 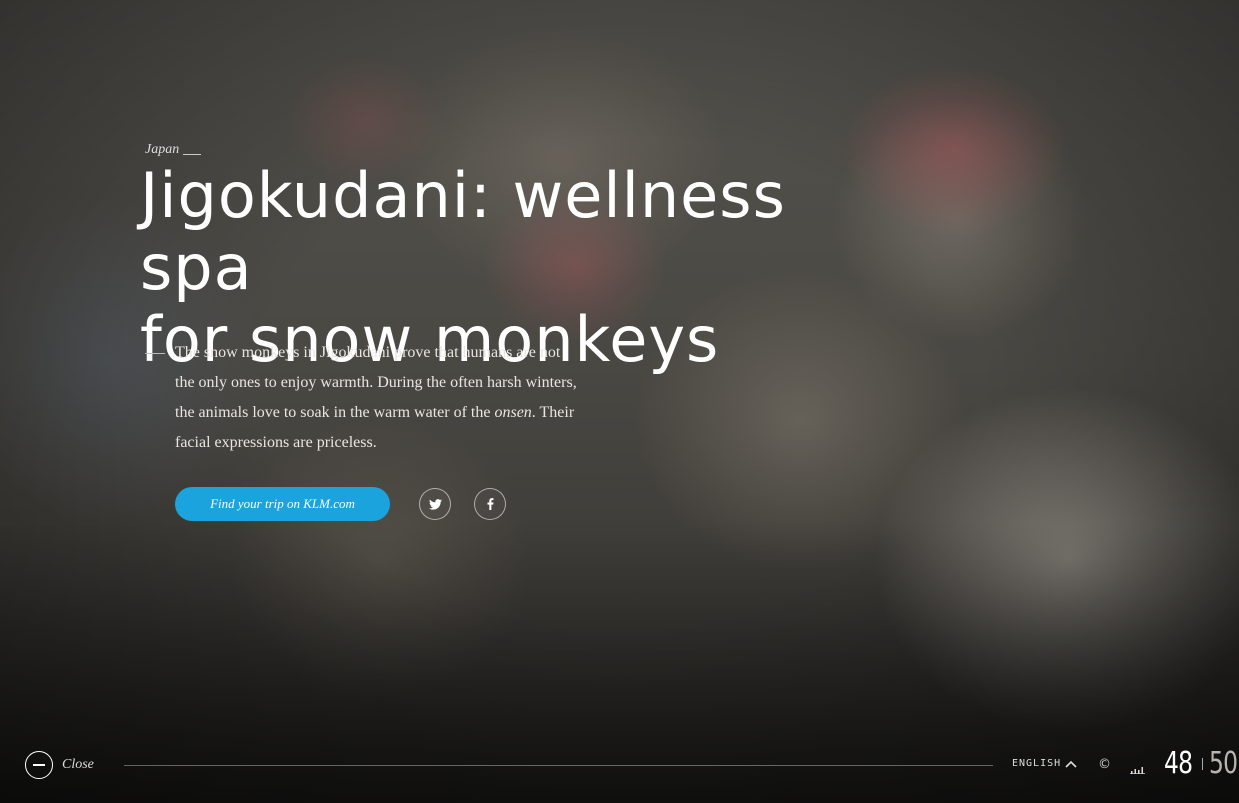 I want to click on language-selector: ENGLISH, so click(x=1044, y=763).